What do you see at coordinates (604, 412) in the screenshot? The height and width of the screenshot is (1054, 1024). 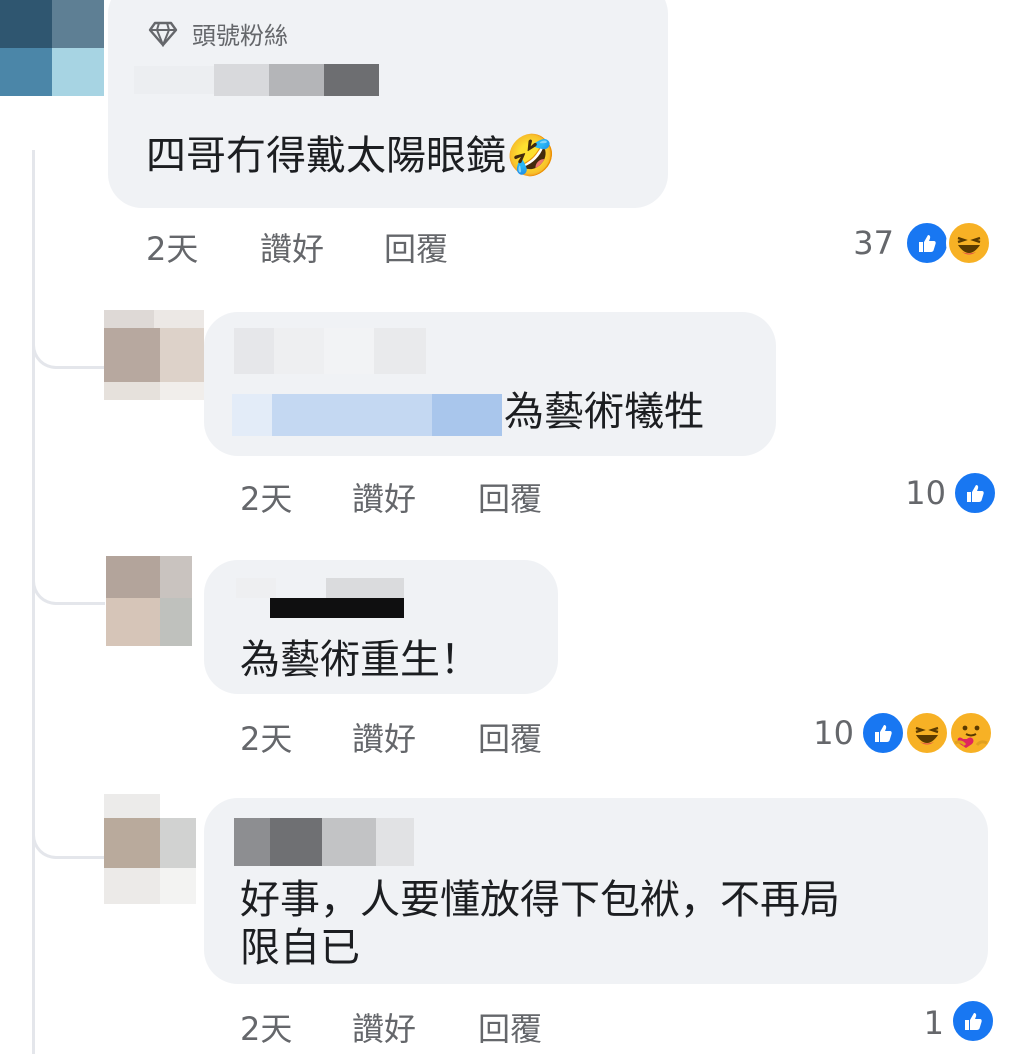 I see `comment-text: 為藝術犧牲` at bounding box center [604, 412].